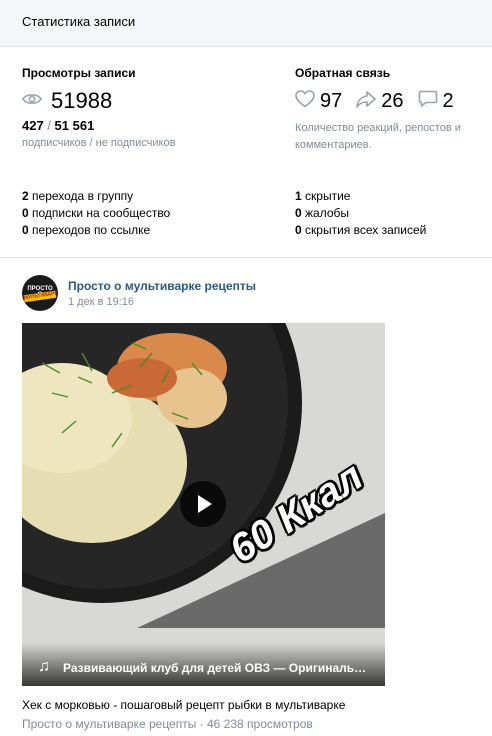  I want to click on list-item: 0 переходов по ссылке, so click(96, 230).